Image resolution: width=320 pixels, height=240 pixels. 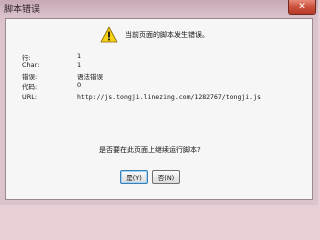 I want to click on detail-label: 错误:, so click(x=30, y=77).